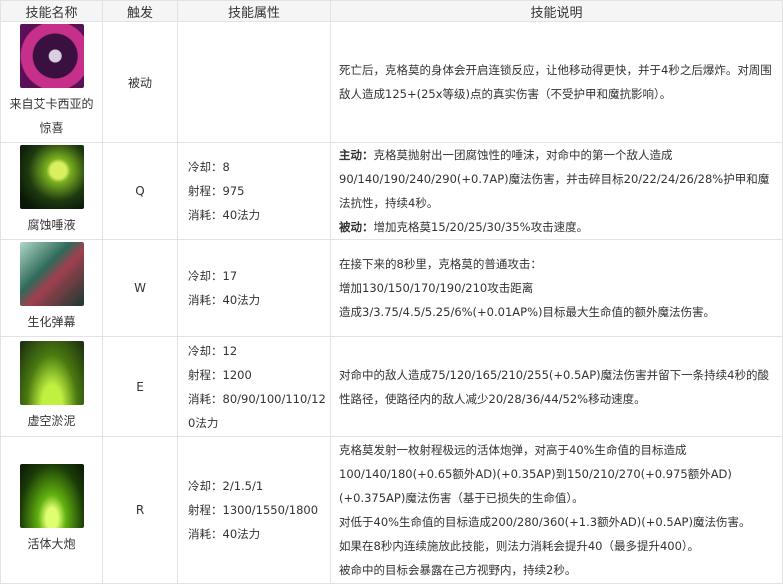 The image size is (783, 584). What do you see at coordinates (213, 276) in the screenshot?
I see `attr-cooldown: 冷却：17` at bounding box center [213, 276].